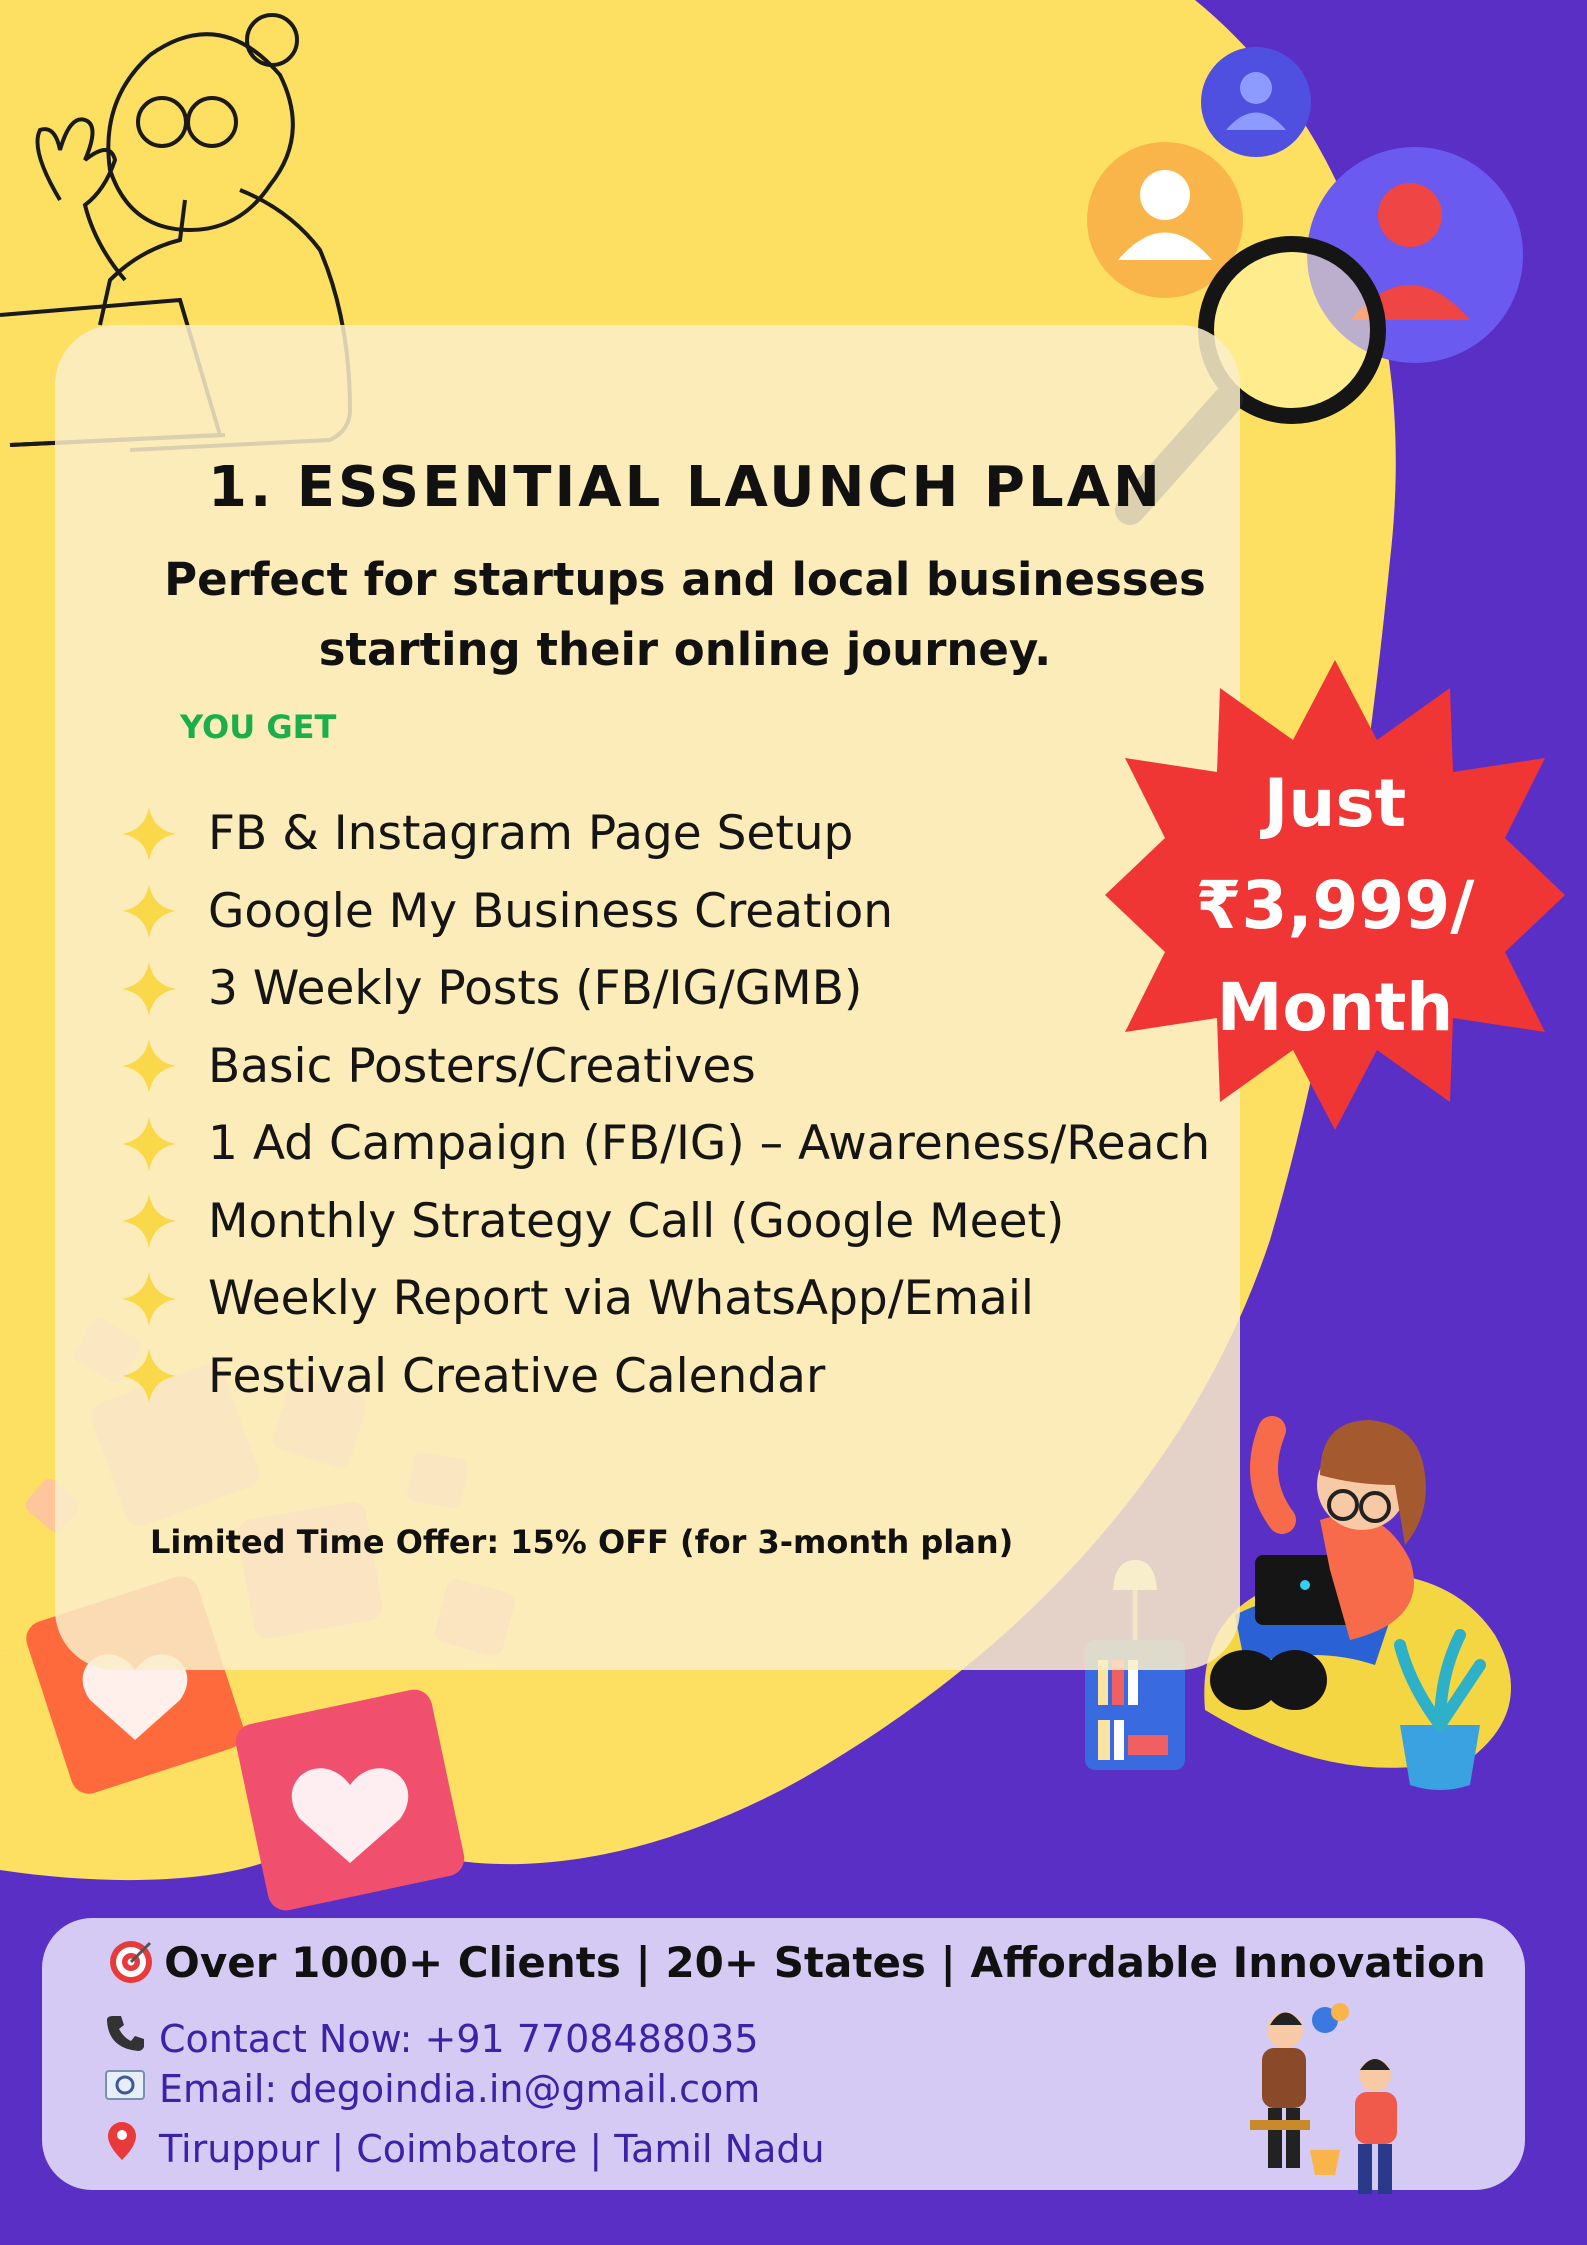 This screenshot has height=2245, width=1587. Describe the element at coordinates (131, 1962) in the screenshot. I see `target-icon` at that location.